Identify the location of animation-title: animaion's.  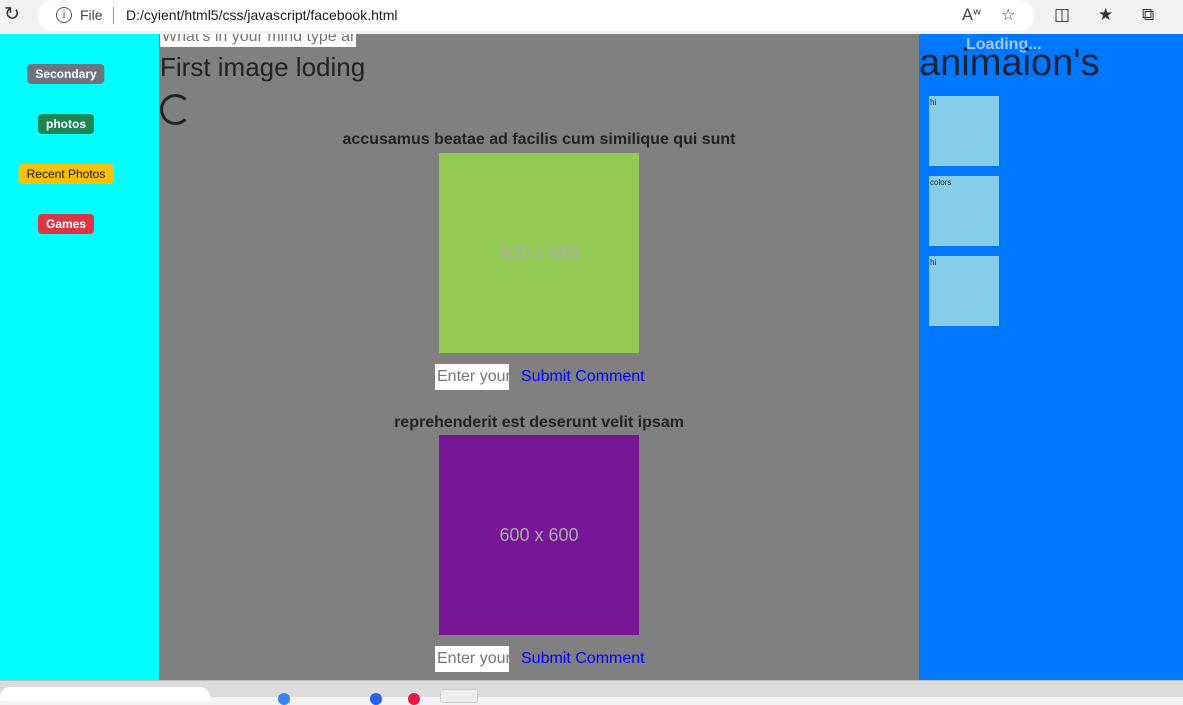
(1009, 63).